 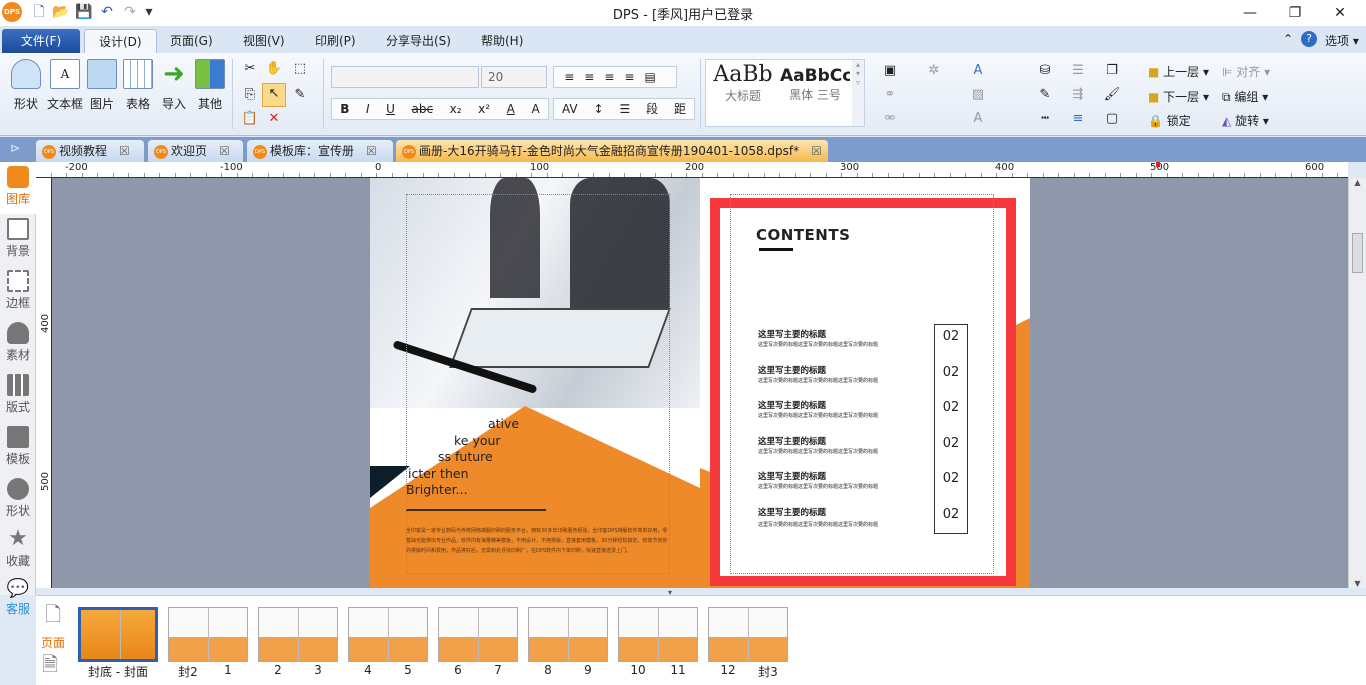 What do you see at coordinates (18, 240) in the screenshot?
I see `sidebar-item-background: 背景` at bounding box center [18, 240].